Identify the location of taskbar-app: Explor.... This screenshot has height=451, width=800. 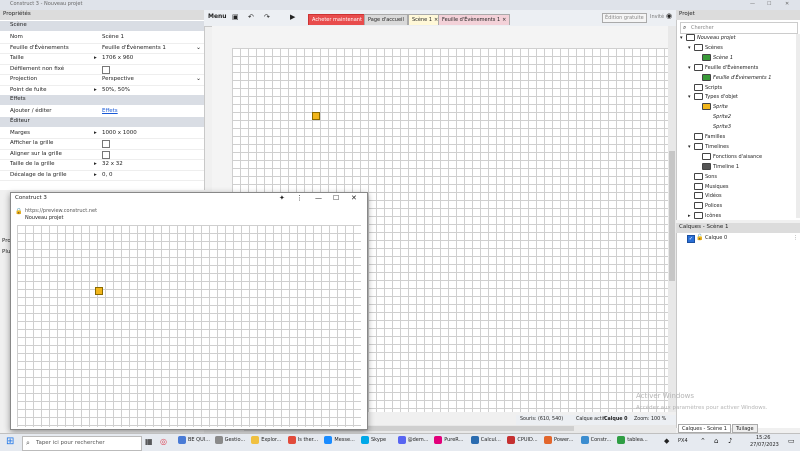
(266, 442).